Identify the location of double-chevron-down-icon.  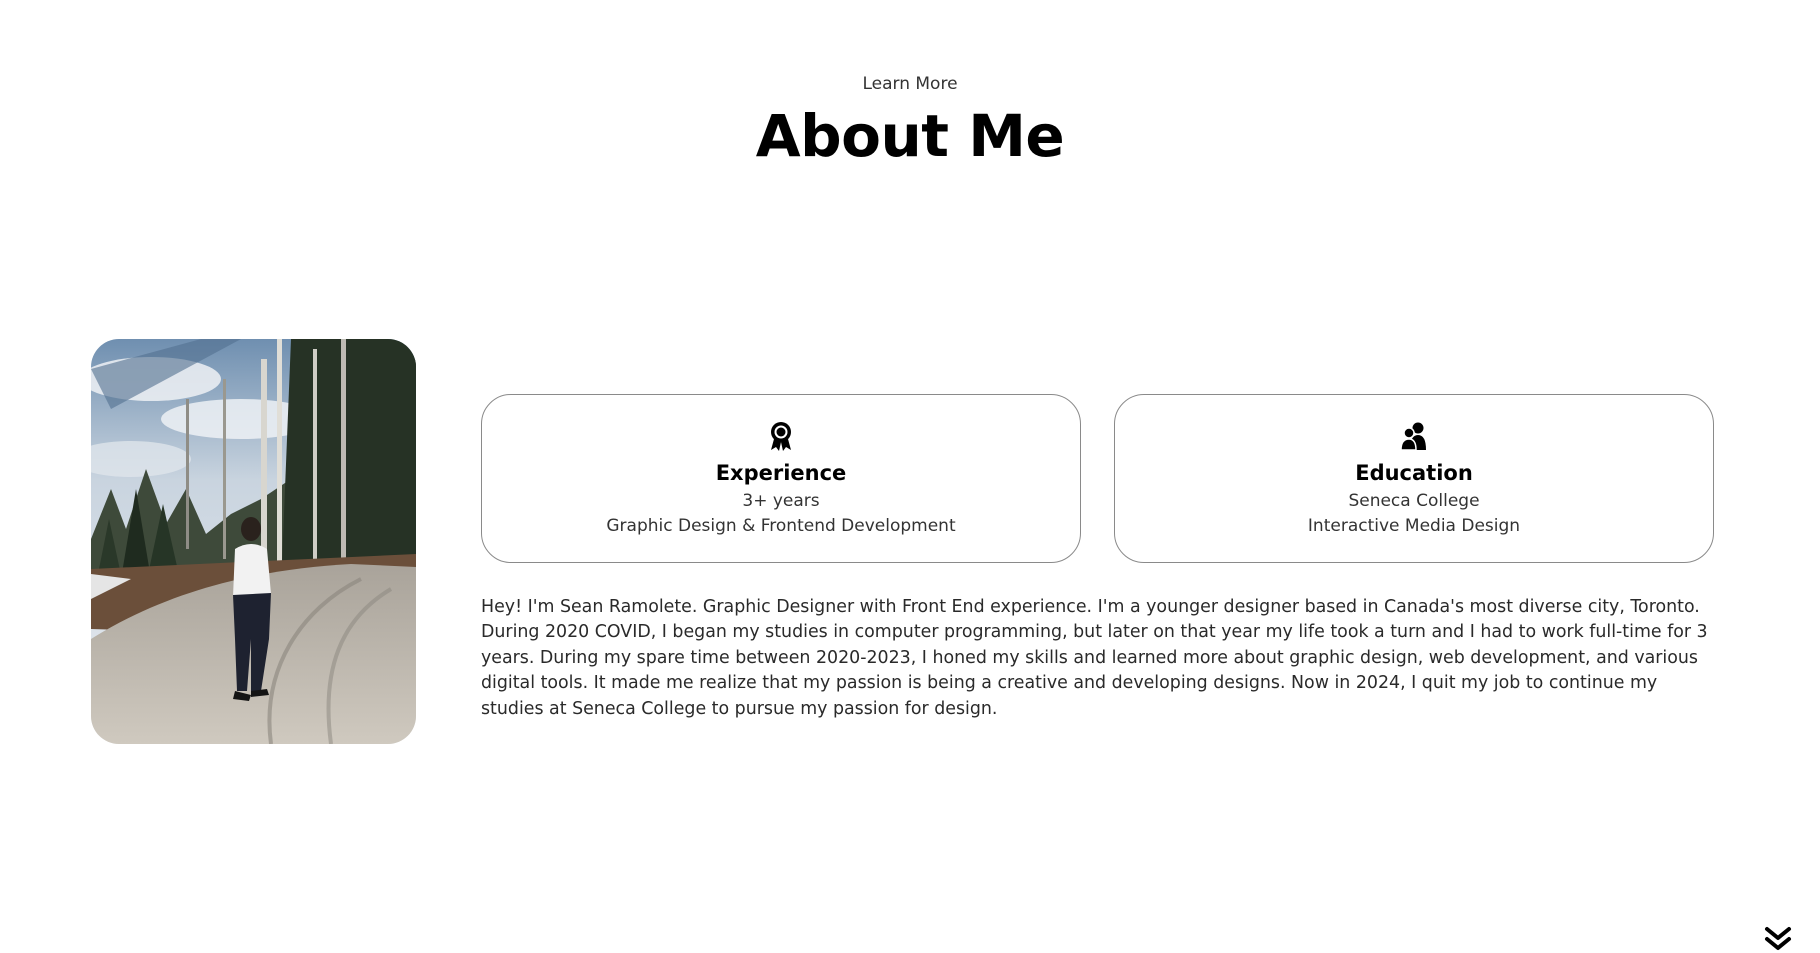
(1778, 939).